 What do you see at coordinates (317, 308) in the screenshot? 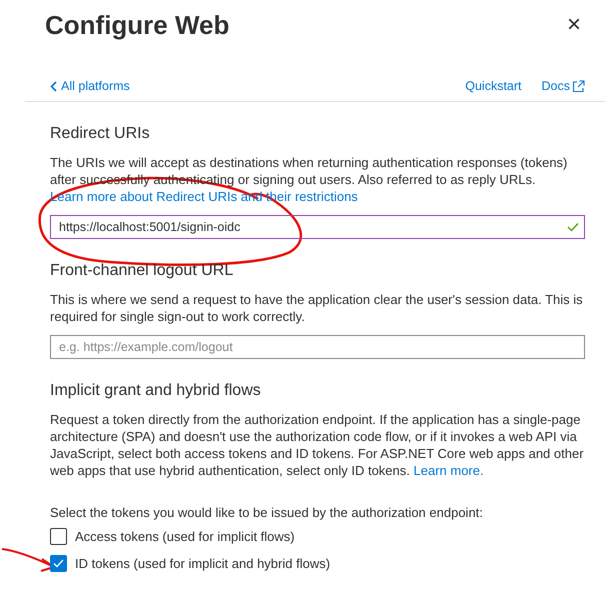
I see `description-text: This is where we send a request to have the application clear the user's session data. This is required for single sign-out to work correctly.` at bounding box center [317, 308].